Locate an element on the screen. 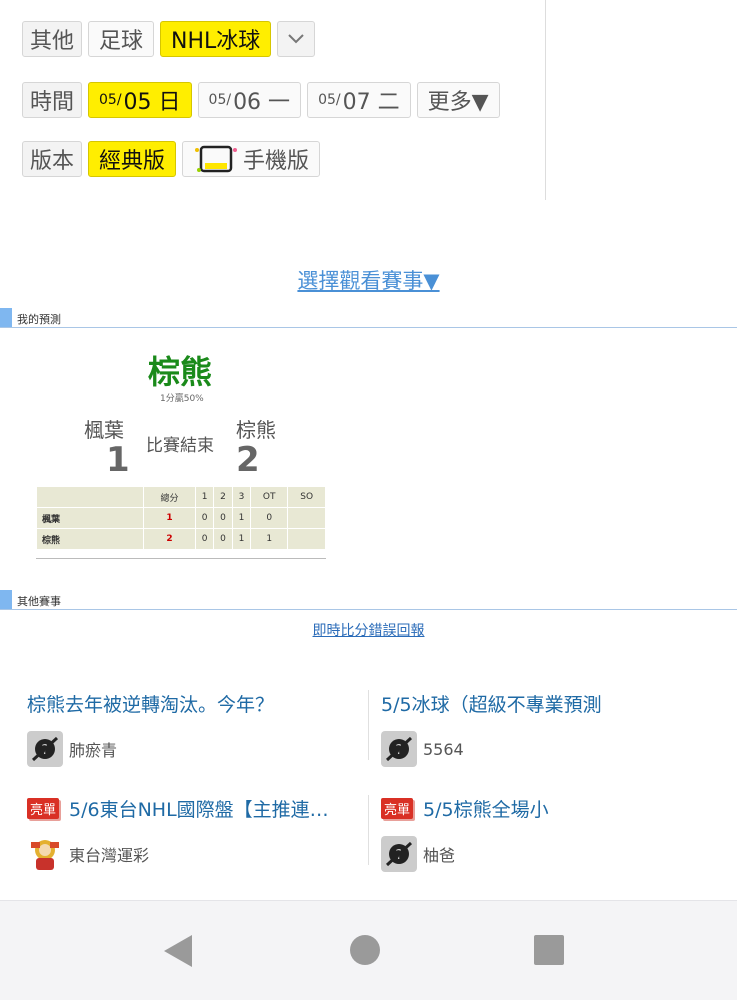 The image size is (737, 1000). date-main: 05 日 is located at coordinates (152, 102).